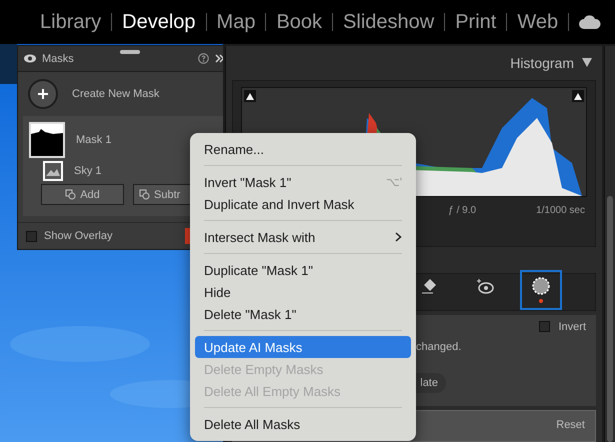 This screenshot has width=615, height=442. Describe the element at coordinates (82, 194) in the screenshot. I see `add-button: Add` at that location.